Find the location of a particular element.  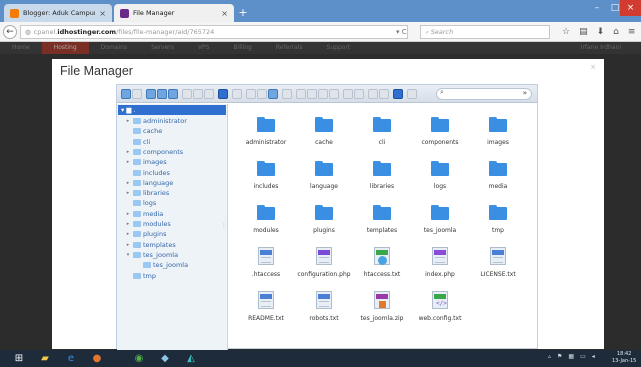

download-icon: ⬇ is located at coordinates (601, 32).